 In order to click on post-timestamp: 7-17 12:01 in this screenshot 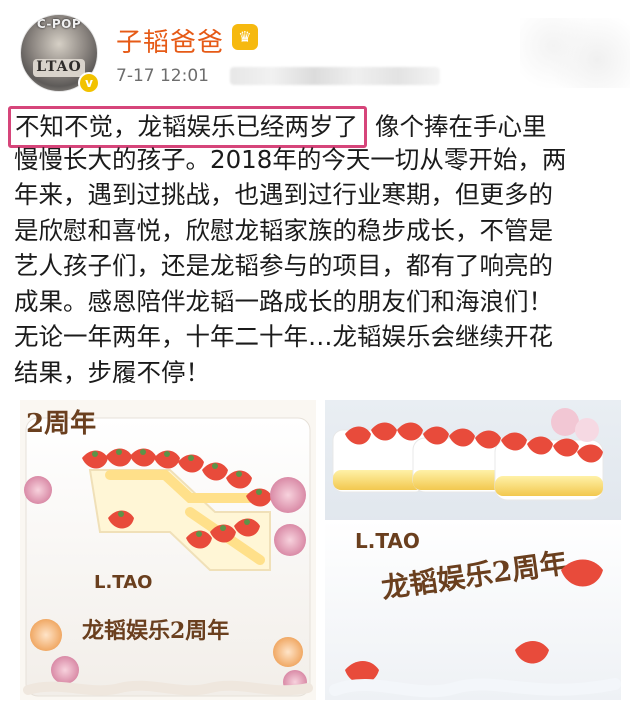, I will do `click(162, 76)`.